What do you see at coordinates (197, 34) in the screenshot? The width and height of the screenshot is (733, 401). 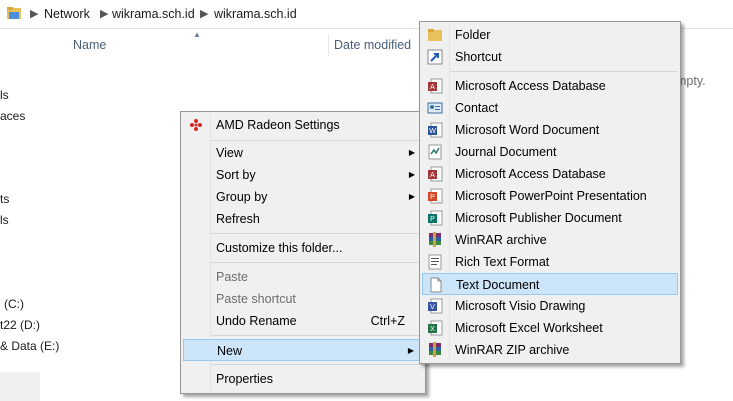 I see `sort-up-icon: ▲` at bounding box center [197, 34].